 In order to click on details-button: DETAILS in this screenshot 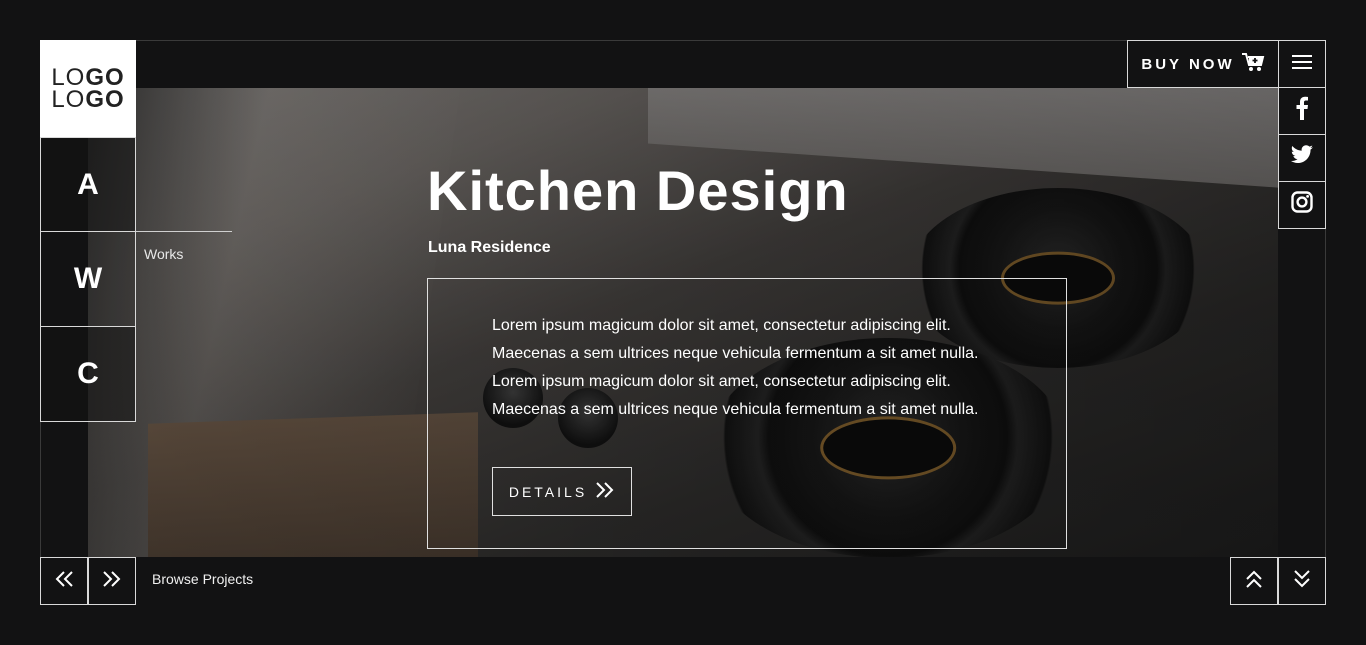, I will do `click(562, 491)`.